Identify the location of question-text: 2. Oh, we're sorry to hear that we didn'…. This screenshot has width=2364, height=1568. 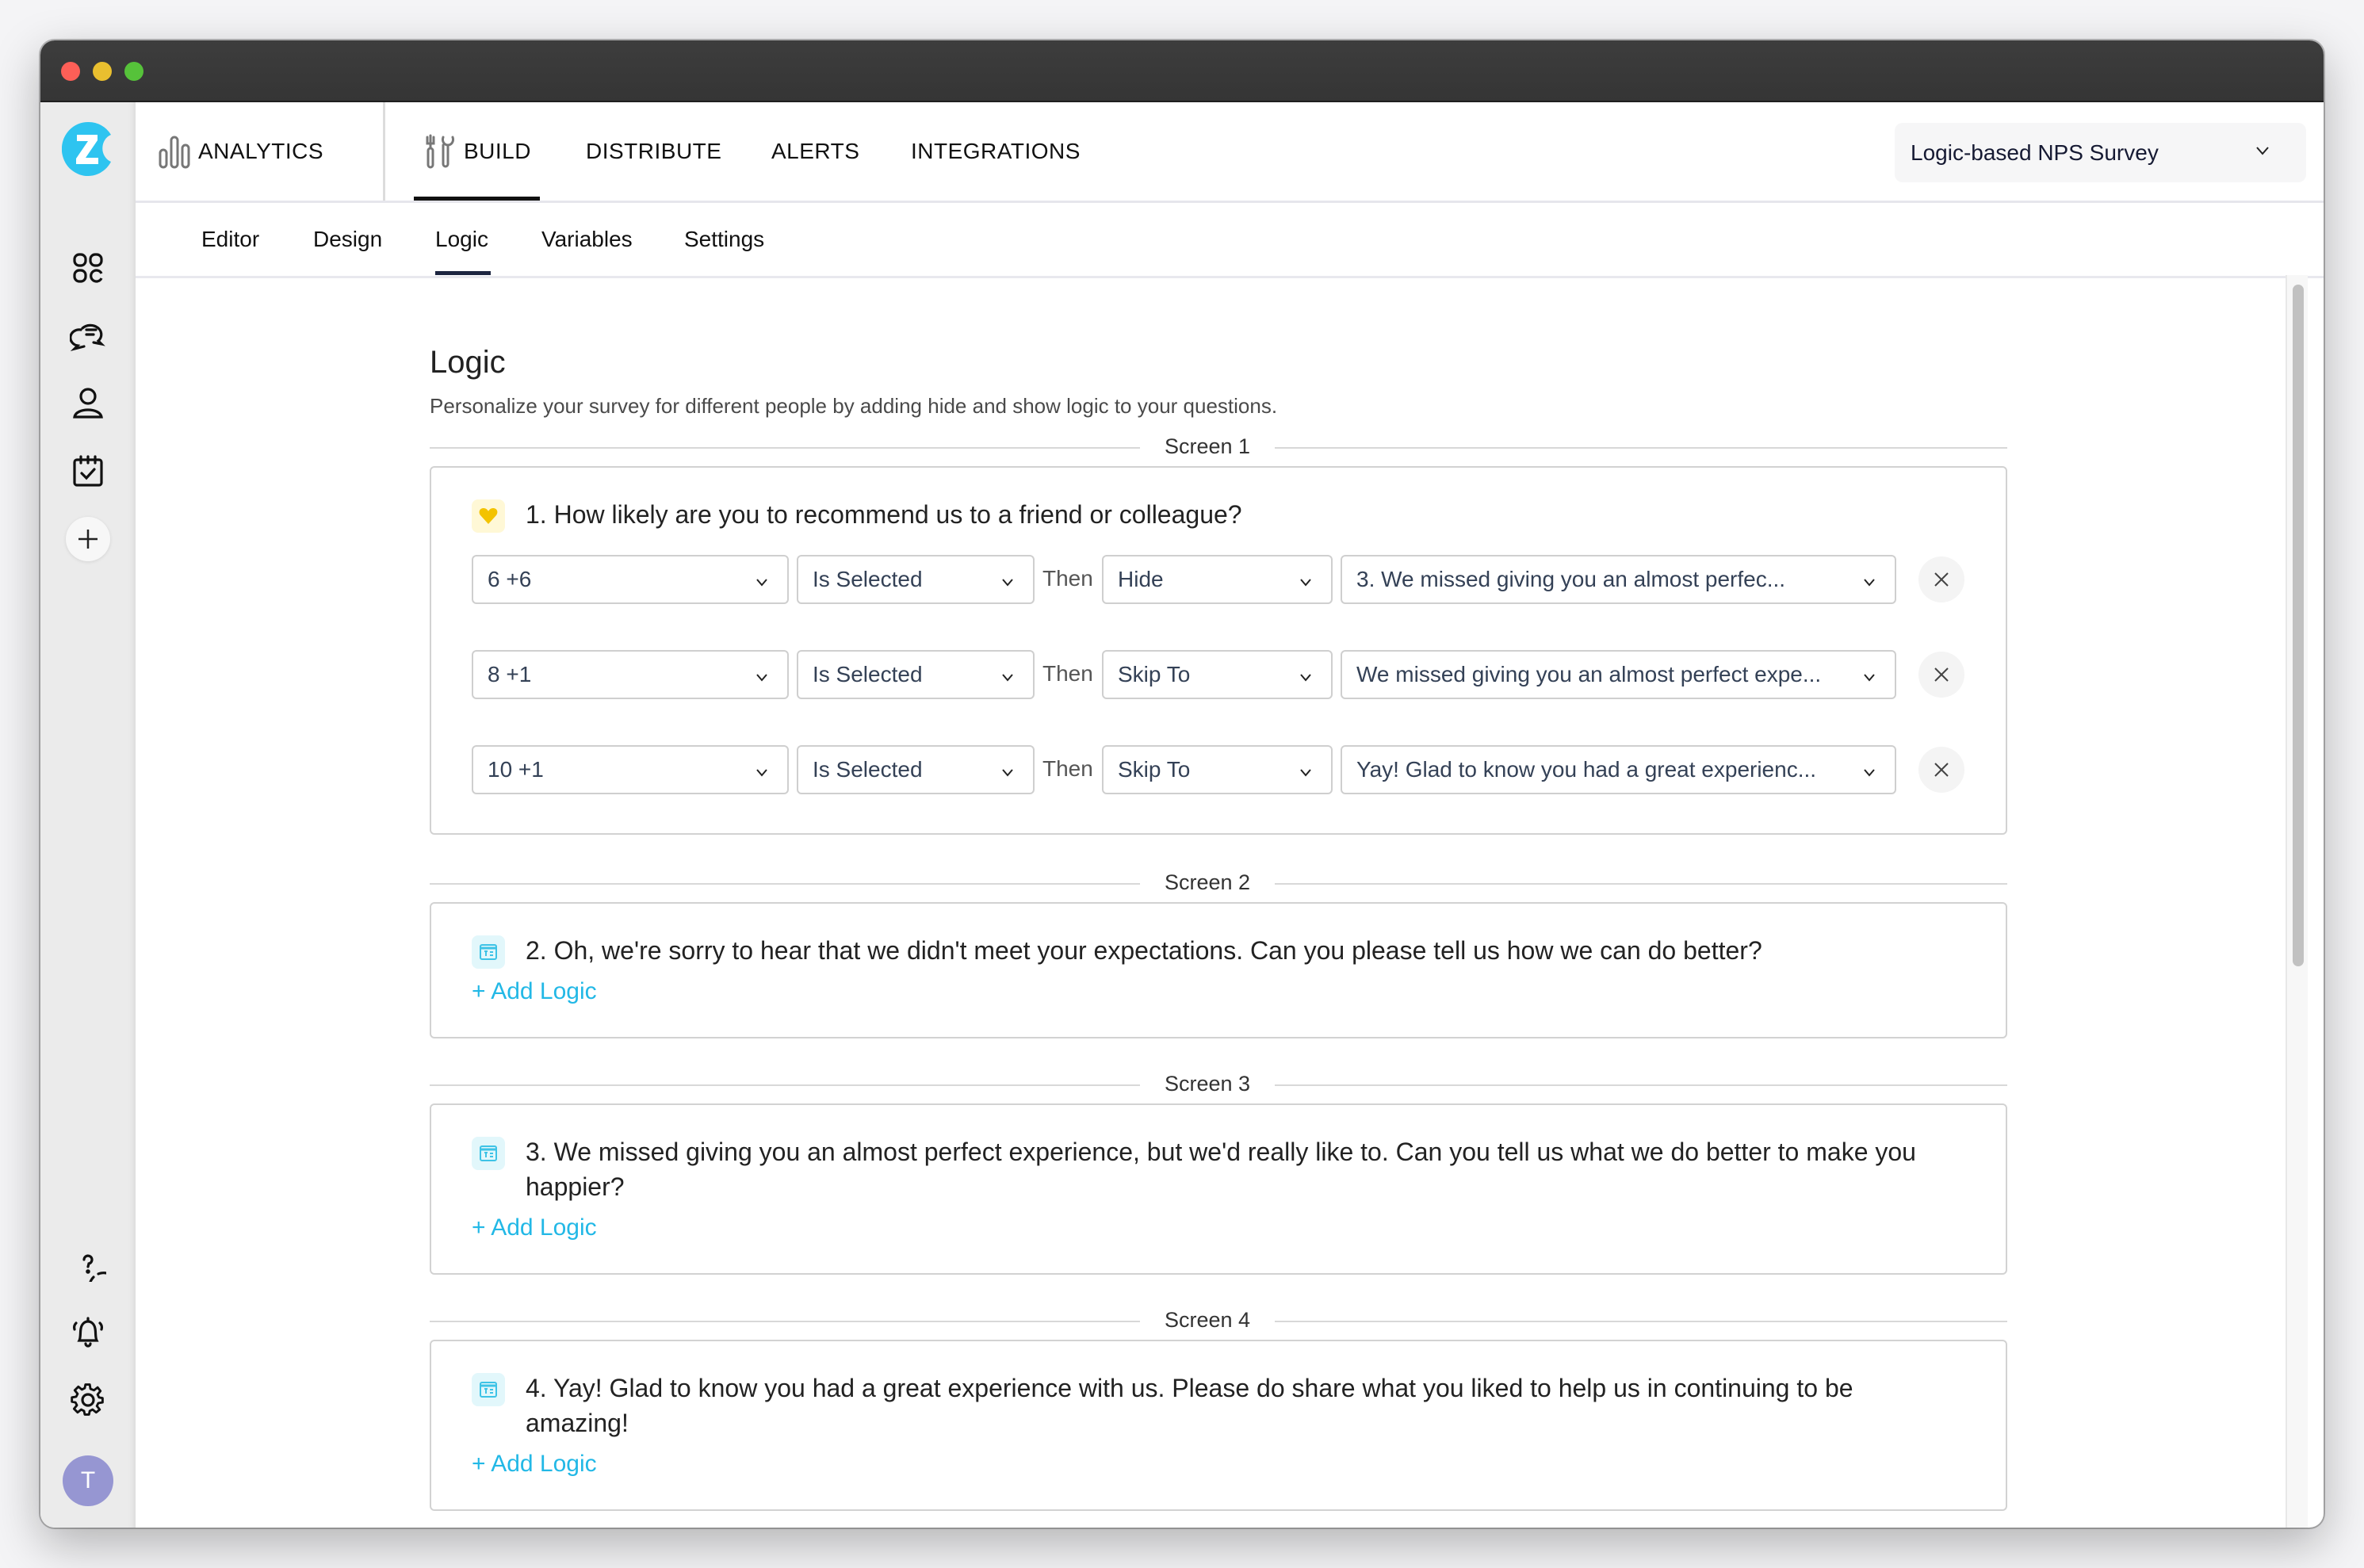
(1144, 950).